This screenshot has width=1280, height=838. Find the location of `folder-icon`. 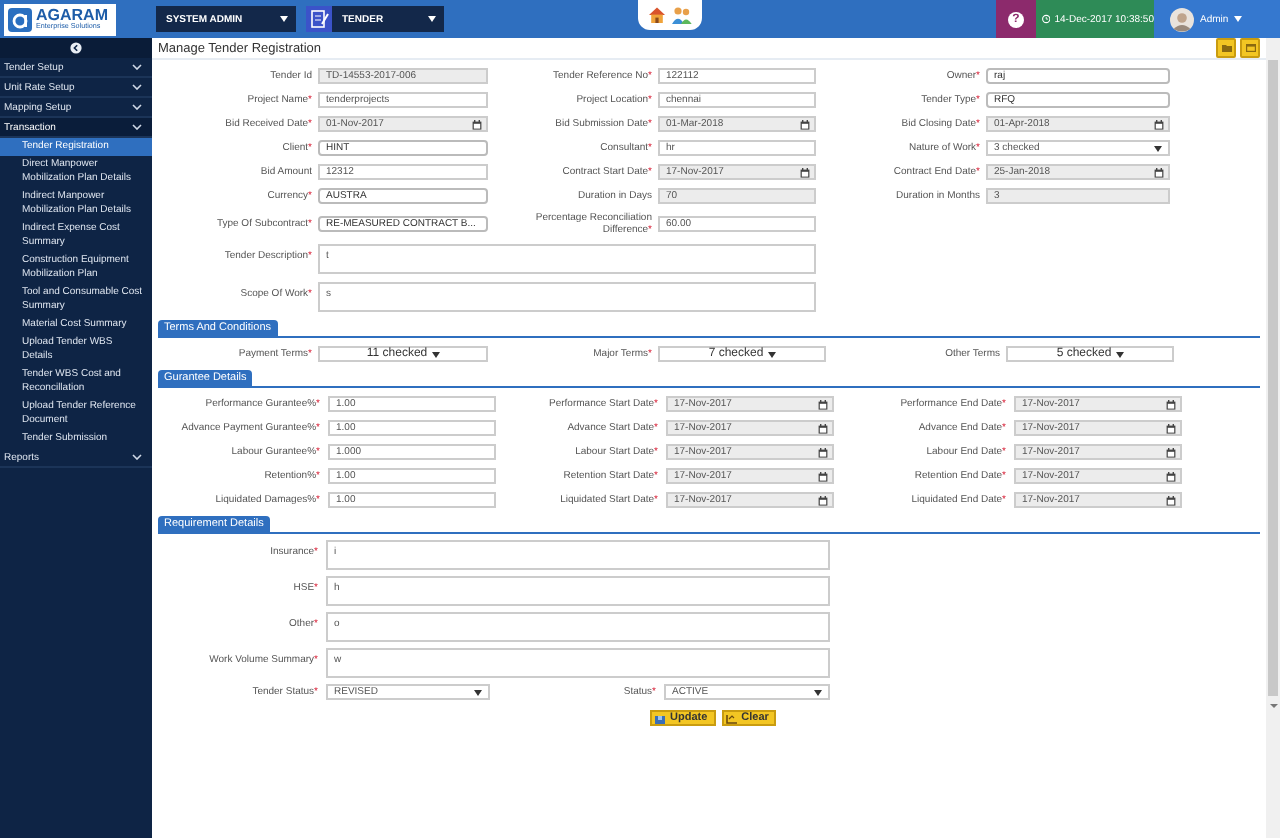

folder-icon is located at coordinates (1226, 48).